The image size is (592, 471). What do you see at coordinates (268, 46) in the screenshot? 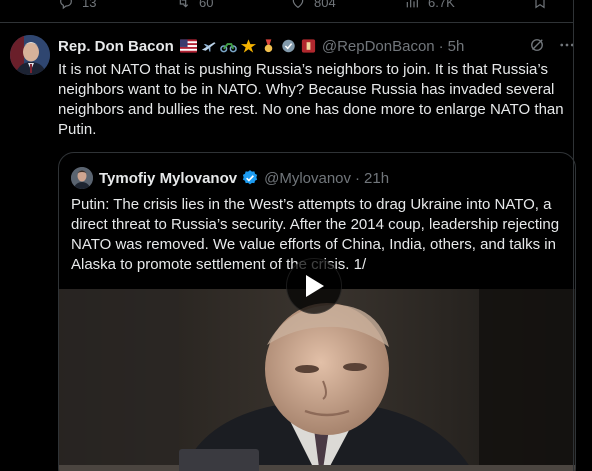
I see `medal-icon` at bounding box center [268, 46].